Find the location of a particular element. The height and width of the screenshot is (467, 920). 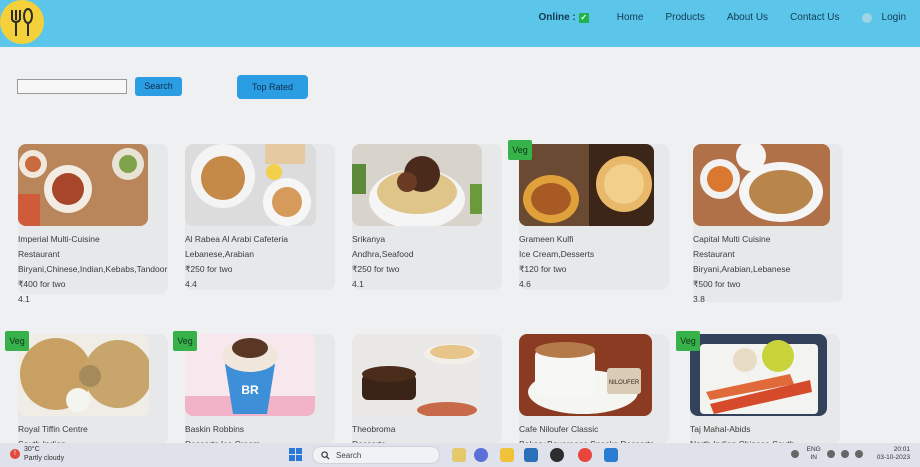

restaurant-name: Taj Mahal-Abids is located at coordinates (720, 429).